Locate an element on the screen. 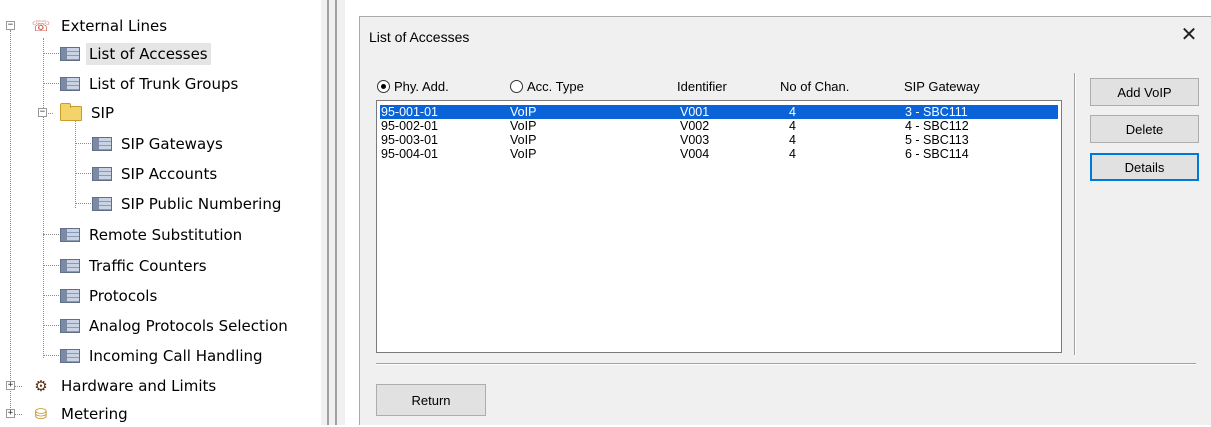 This screenshot has height=427, width=1211. pane-splitter is located at coordinates (333, 212).